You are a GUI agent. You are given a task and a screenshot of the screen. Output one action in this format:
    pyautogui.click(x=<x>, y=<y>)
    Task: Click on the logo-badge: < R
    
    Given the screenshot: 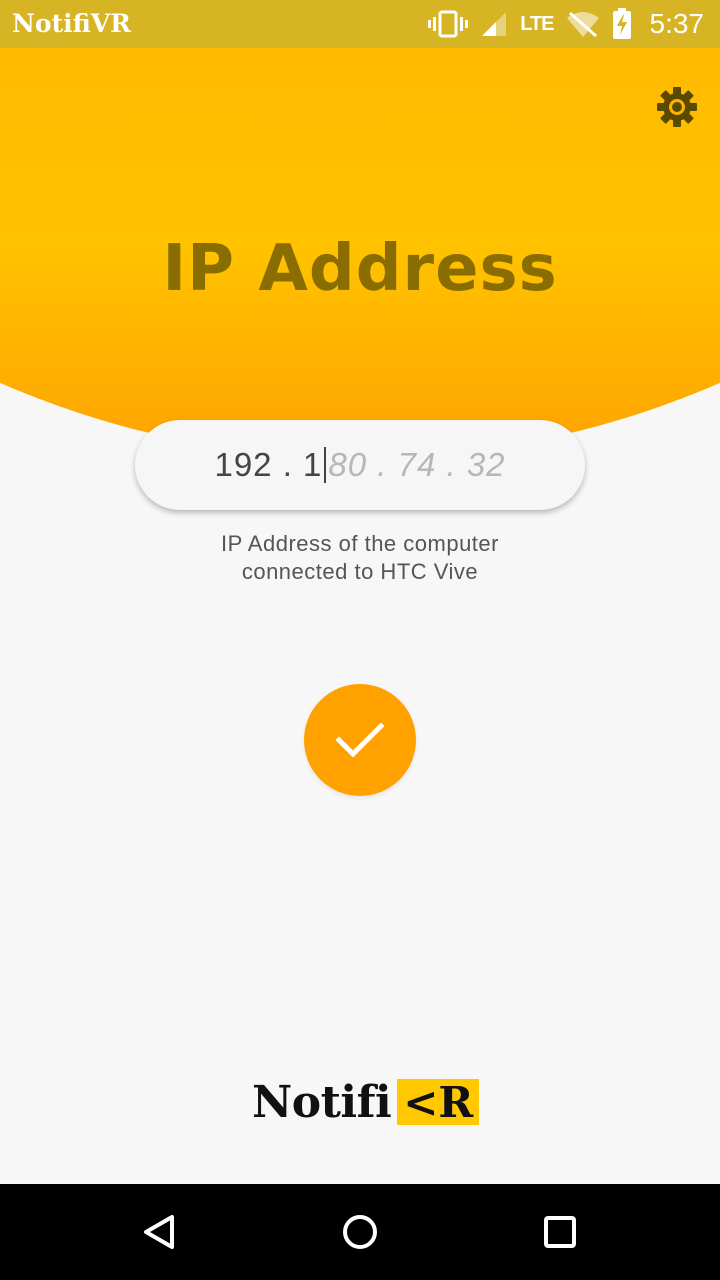 What is the action you would take?
    pyautogui.click(x=438, y=1102)
    